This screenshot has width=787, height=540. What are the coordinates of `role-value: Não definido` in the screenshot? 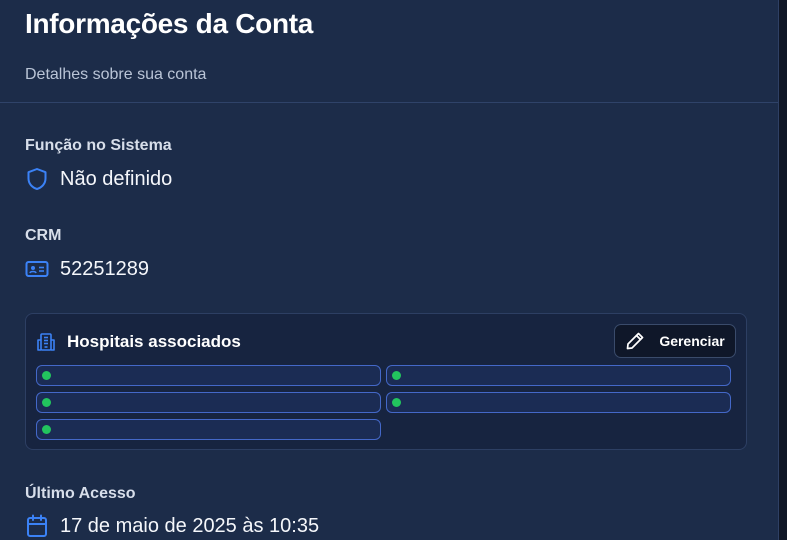 It's located at (116, 178).